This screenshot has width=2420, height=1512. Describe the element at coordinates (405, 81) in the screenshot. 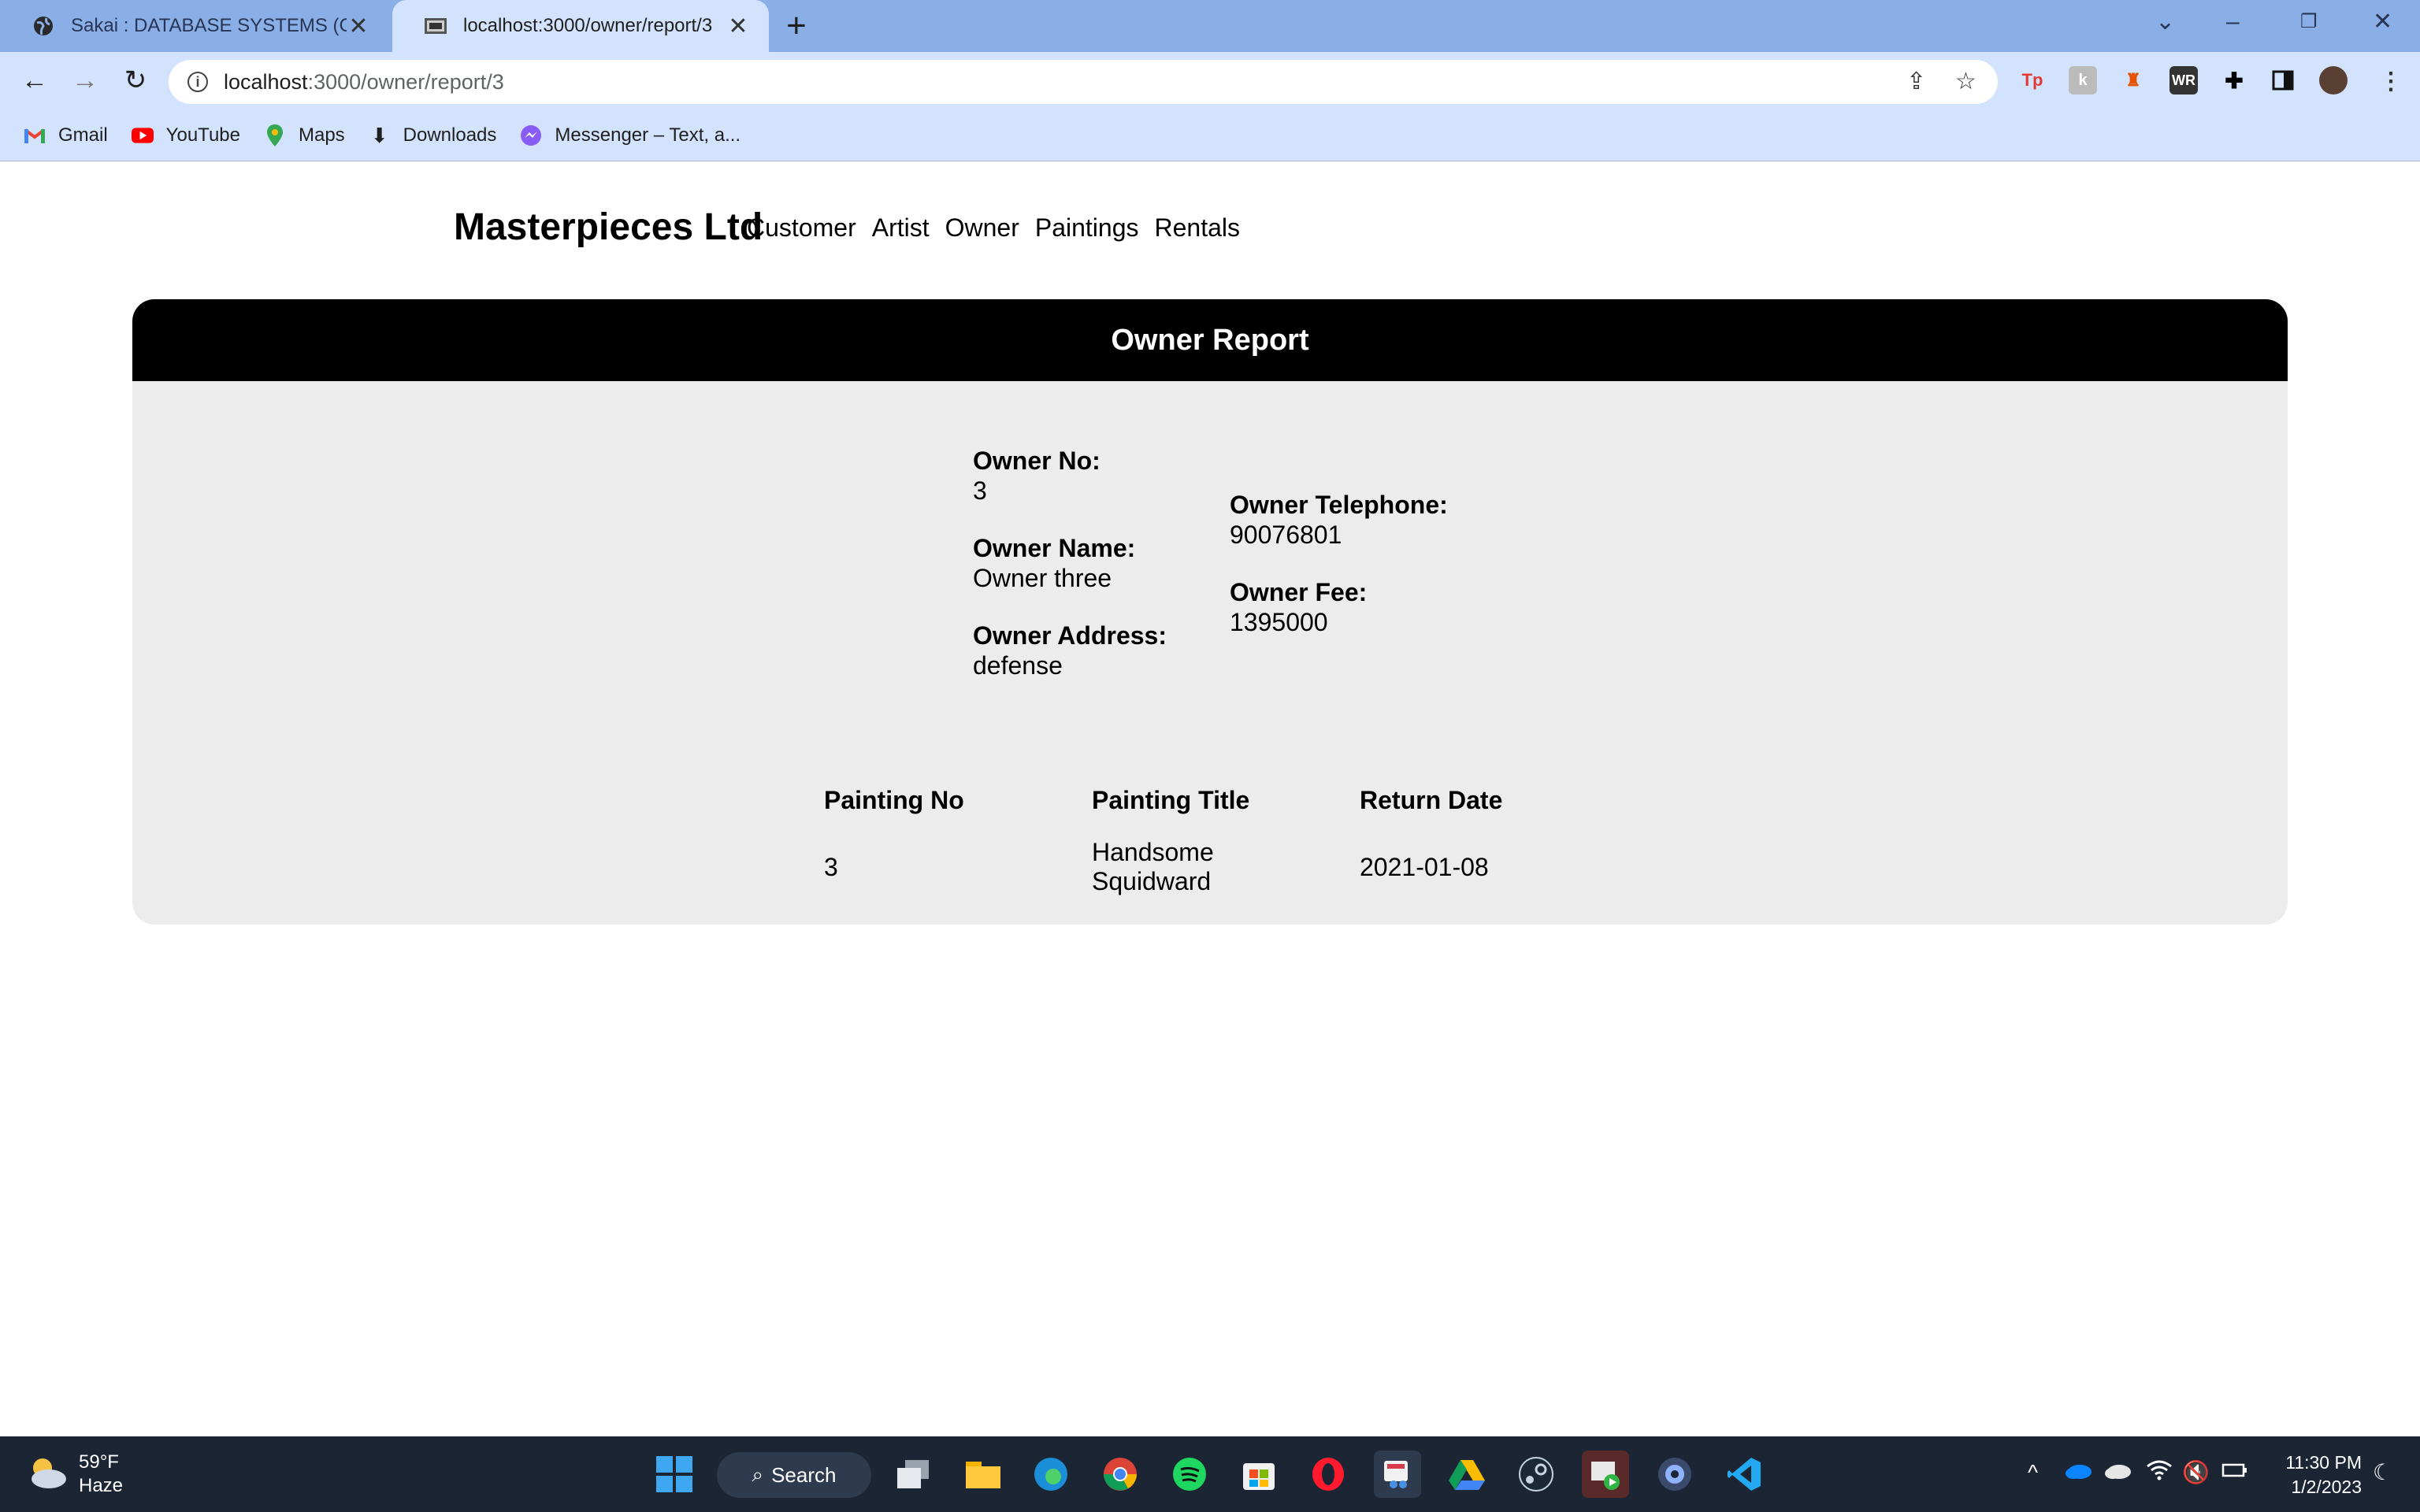

I see `url-path: :3000/owner/report/3` at that location.